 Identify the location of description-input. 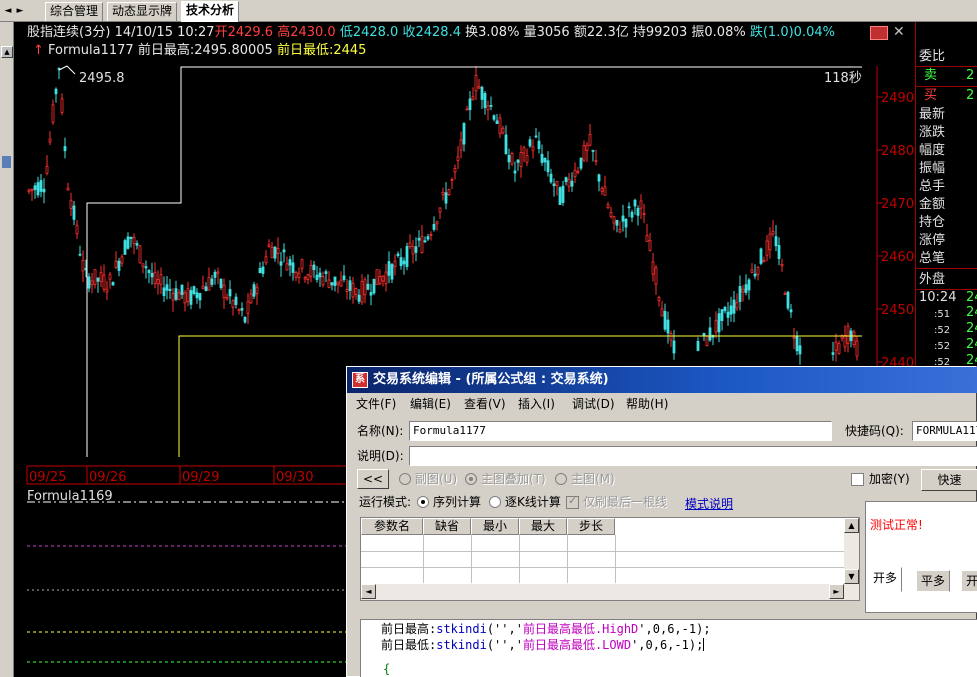
(693, 456).